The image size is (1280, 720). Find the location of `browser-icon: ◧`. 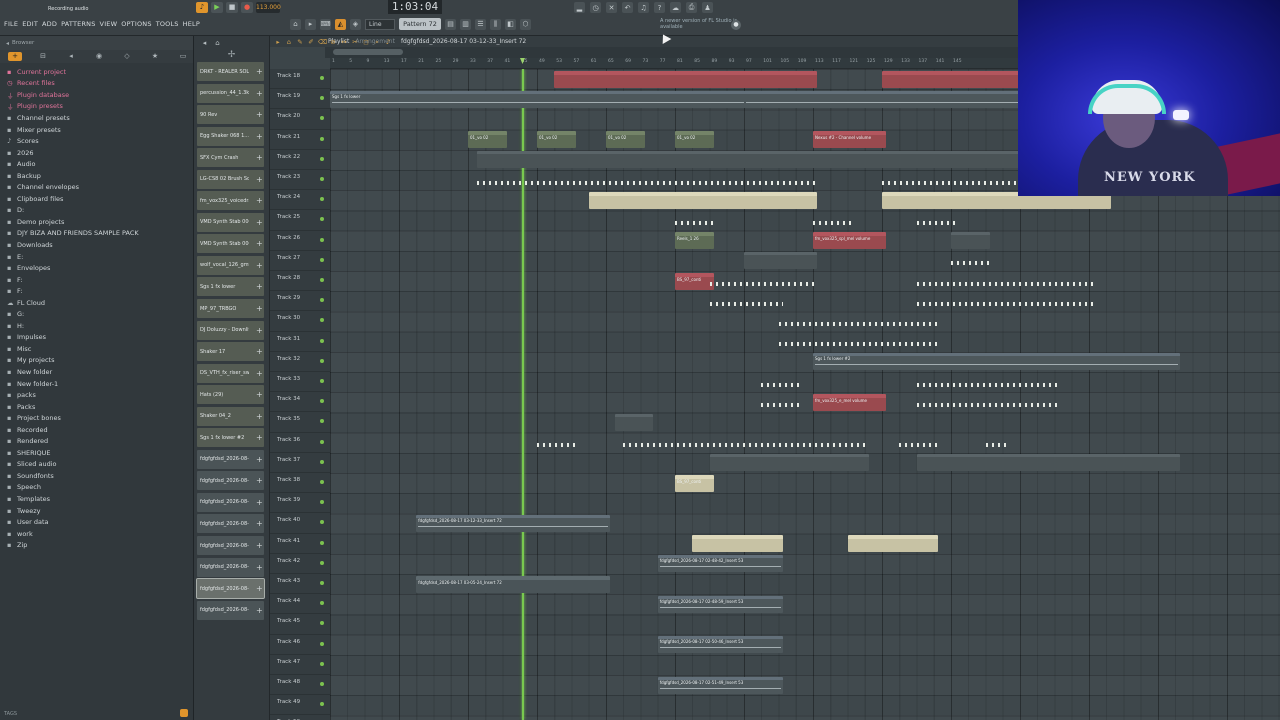

browser-icon: ◧ is located at coordinates (510, 24).